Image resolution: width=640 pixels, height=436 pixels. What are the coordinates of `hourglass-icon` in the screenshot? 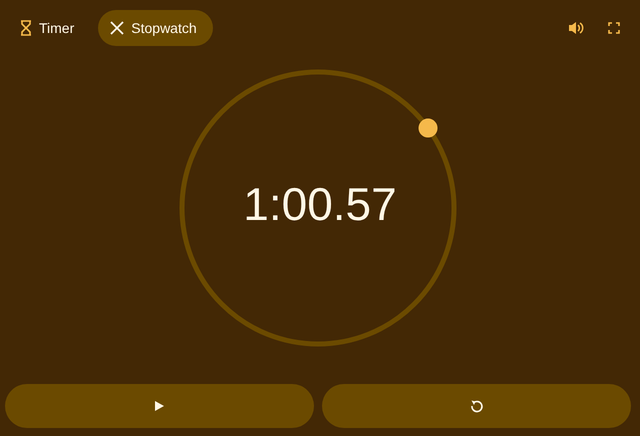 It's located at (26, 28).